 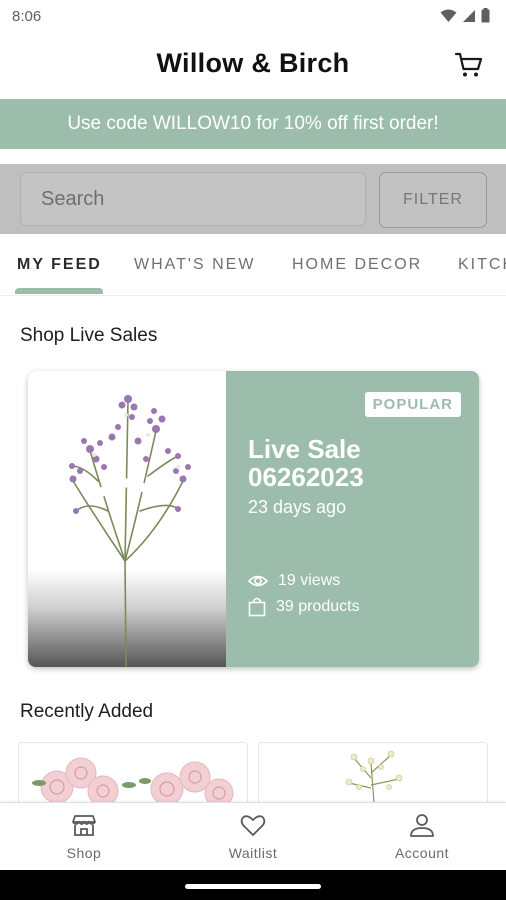 I want to click on products-stat: 39 products, so click(x=304, y=607).